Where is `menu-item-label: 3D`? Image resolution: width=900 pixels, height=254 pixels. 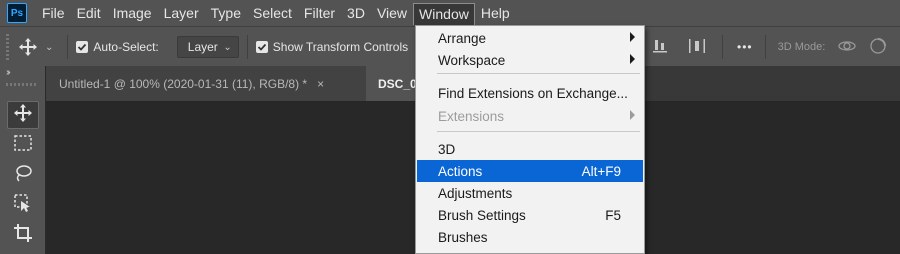 menu-item-label: 3D is located at coordinates (447, 149).